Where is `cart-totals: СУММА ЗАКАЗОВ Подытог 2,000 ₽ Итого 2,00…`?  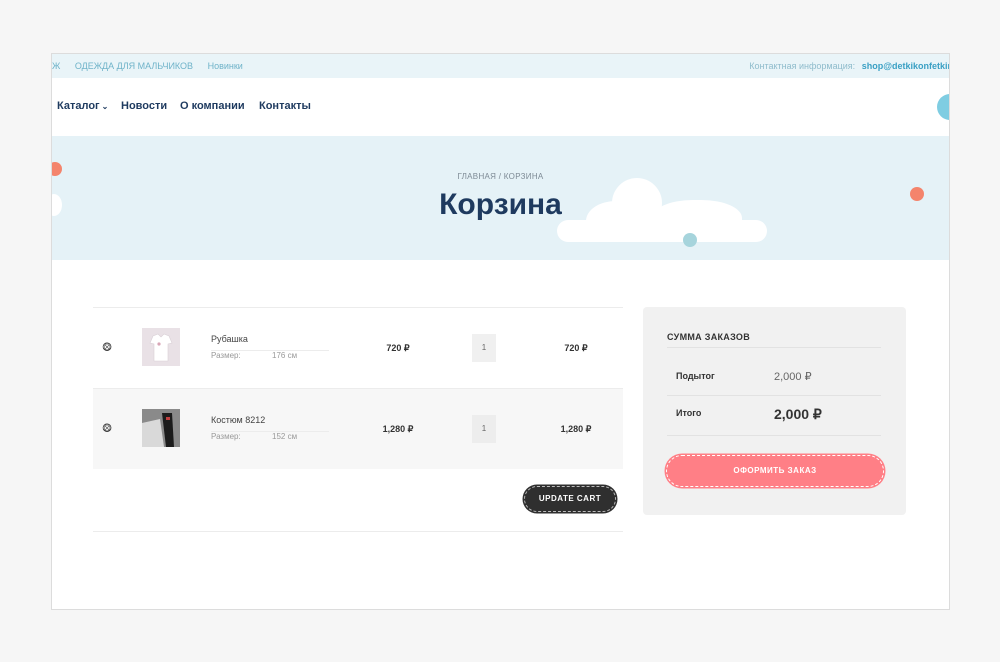
cart-totals: СУММА ЗАКАЗОВ Подытог 2,000 ₽ Итого 2,00… is located at coordinates (774, 411).